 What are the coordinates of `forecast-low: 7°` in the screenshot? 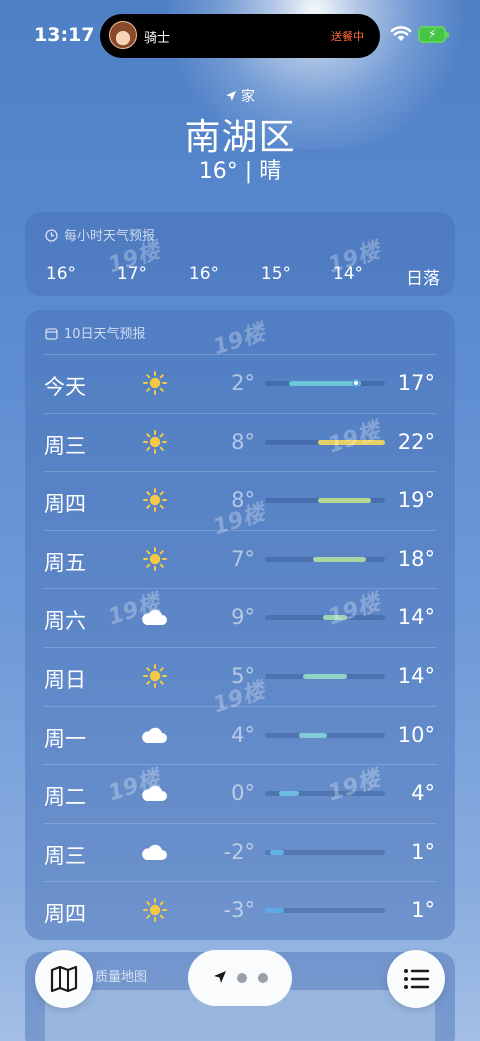 It's located at (243, 558).